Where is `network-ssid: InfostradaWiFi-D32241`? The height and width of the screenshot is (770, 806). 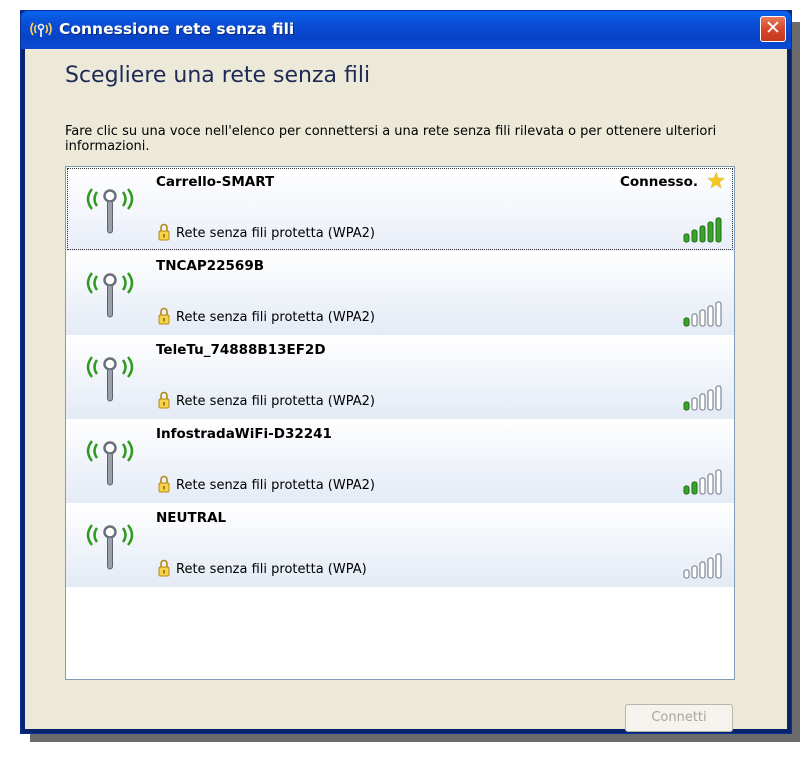
network-ssid: InfostradaWiFi-D32241 is located at coordinates (244, 434).